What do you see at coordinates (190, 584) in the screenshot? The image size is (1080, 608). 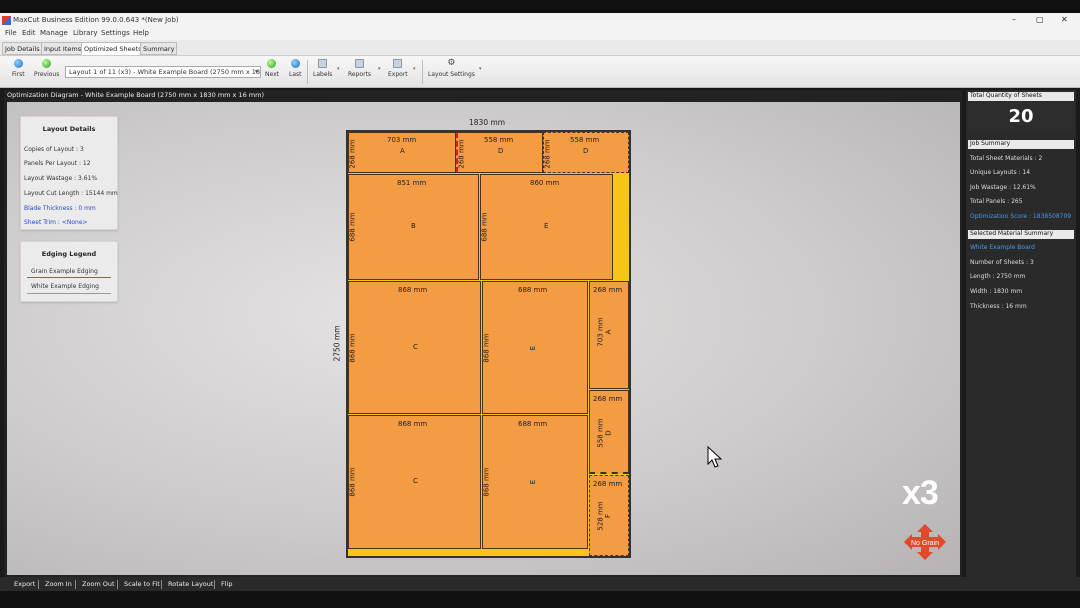 I see `rotate-layout-button: Rotate Layout` at bounding box center [190, 584].